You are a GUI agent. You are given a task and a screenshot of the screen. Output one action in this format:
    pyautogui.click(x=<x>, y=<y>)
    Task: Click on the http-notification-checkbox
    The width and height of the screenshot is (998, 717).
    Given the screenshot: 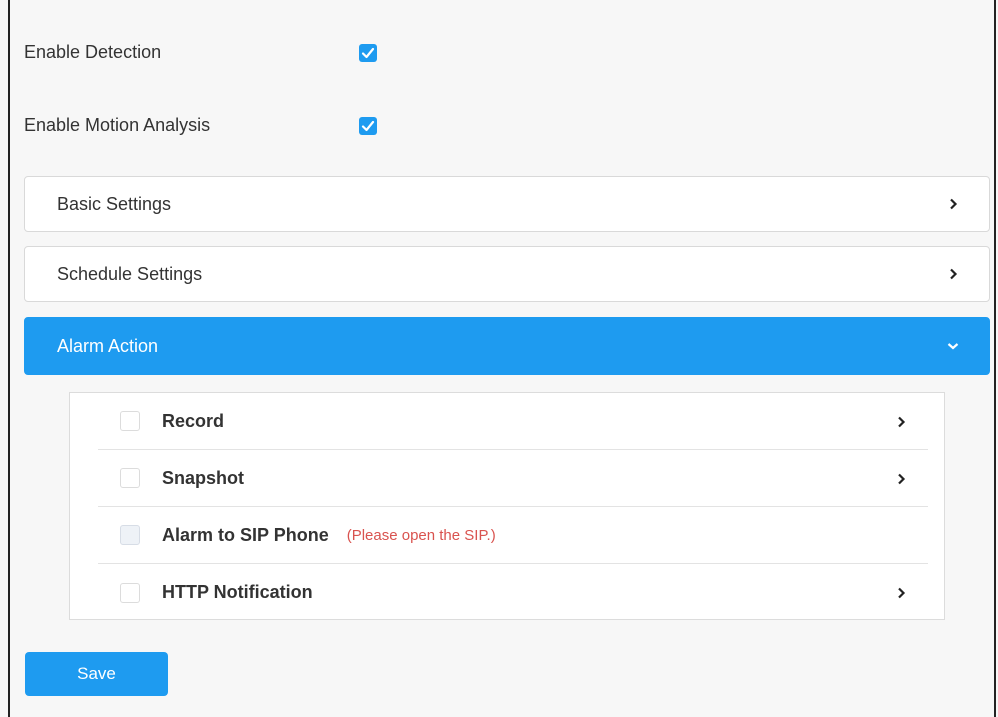 What is the action you would take?
    pyautogui.click(x=130, y=592)
    